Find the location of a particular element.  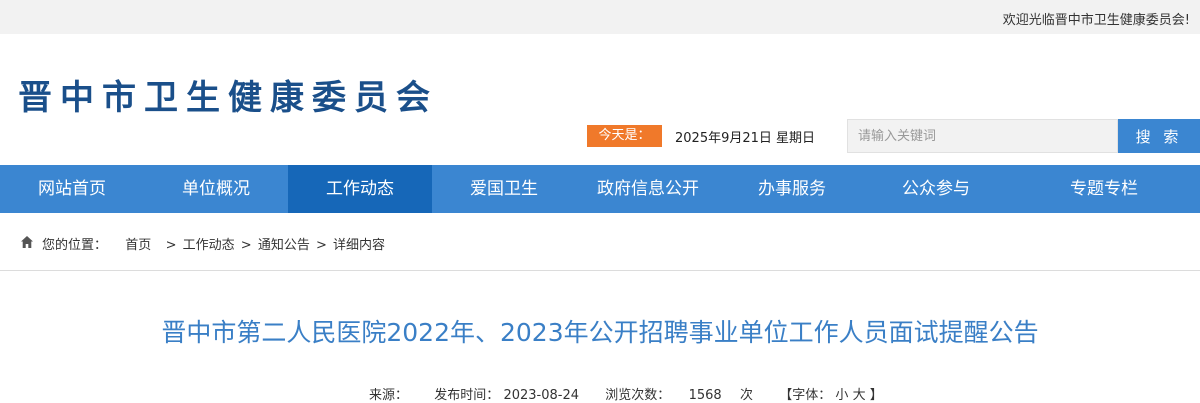

nav-item-gov-info: 政府信息公开 is located at coordinates (648, 189).